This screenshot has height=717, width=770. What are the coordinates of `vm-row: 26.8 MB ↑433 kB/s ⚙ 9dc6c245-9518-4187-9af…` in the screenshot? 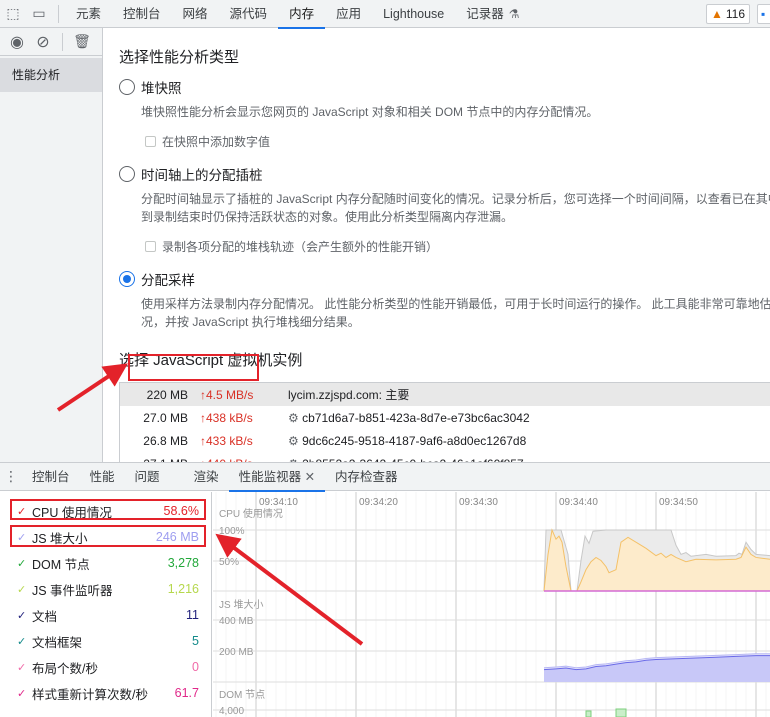 It's located at (445, 440).